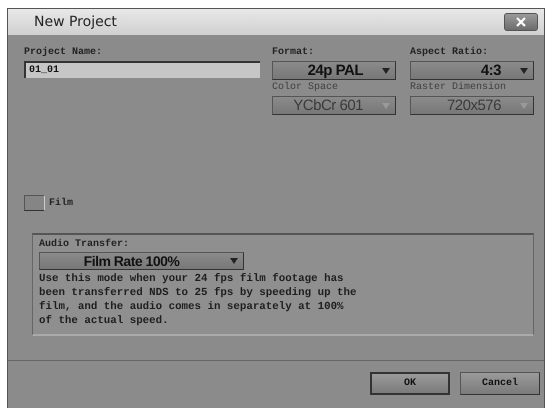  What do you see at coordinates (84, 244) in the screenshot?
I see `group-label: Audio Transfer:` at bounding box center [84, 244].